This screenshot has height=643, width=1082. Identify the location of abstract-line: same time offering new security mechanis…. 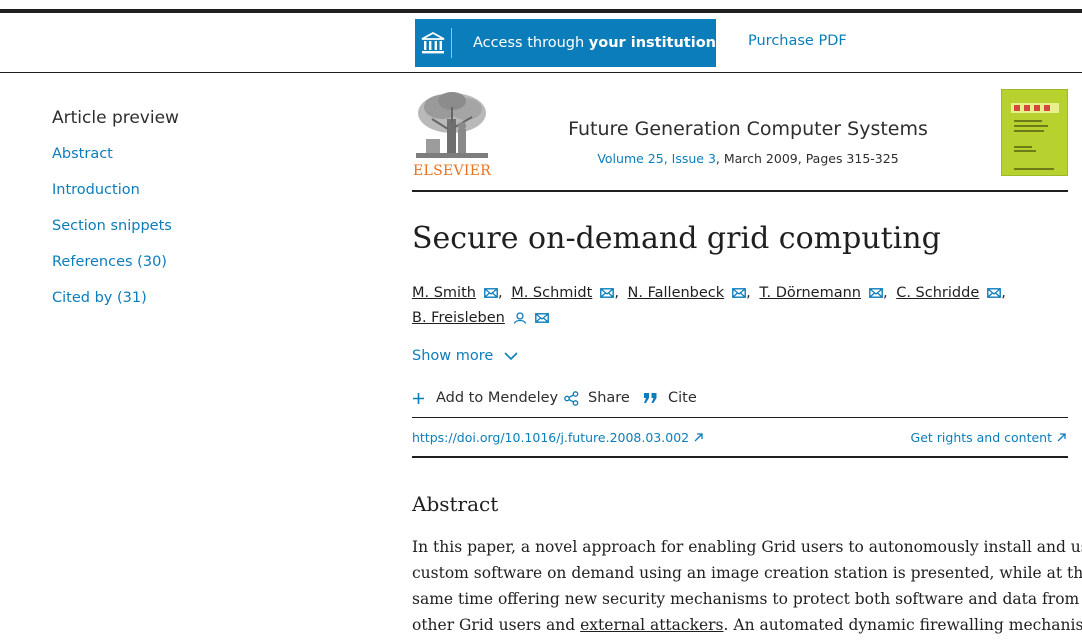
(746, 599).